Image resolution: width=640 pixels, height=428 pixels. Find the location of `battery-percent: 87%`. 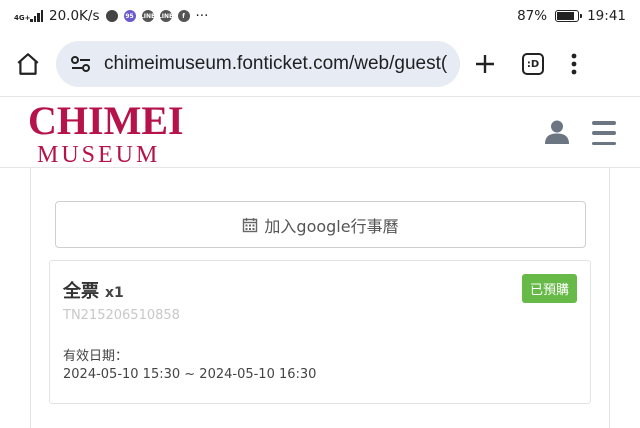

battery-percent: 87% is located at coordinates (532, 16).